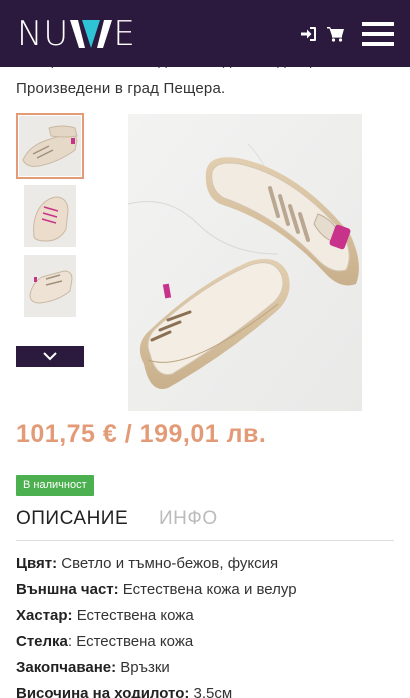 The height and width of the screenshot is (698, 410). I want to click on spec-value: Връзки, so click(143, 667).